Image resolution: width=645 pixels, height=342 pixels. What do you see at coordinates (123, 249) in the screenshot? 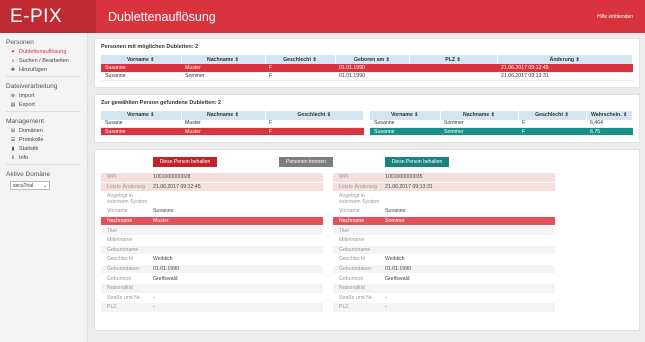
I see `field-label: Geburtsname` at bounding box center [123, 249].